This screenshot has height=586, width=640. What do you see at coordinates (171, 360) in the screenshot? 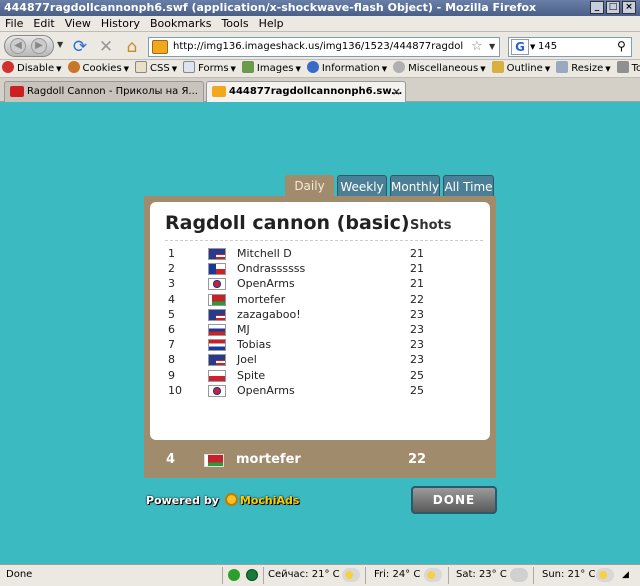
I see `row-rank: 8` at bounding box center [171, 360].